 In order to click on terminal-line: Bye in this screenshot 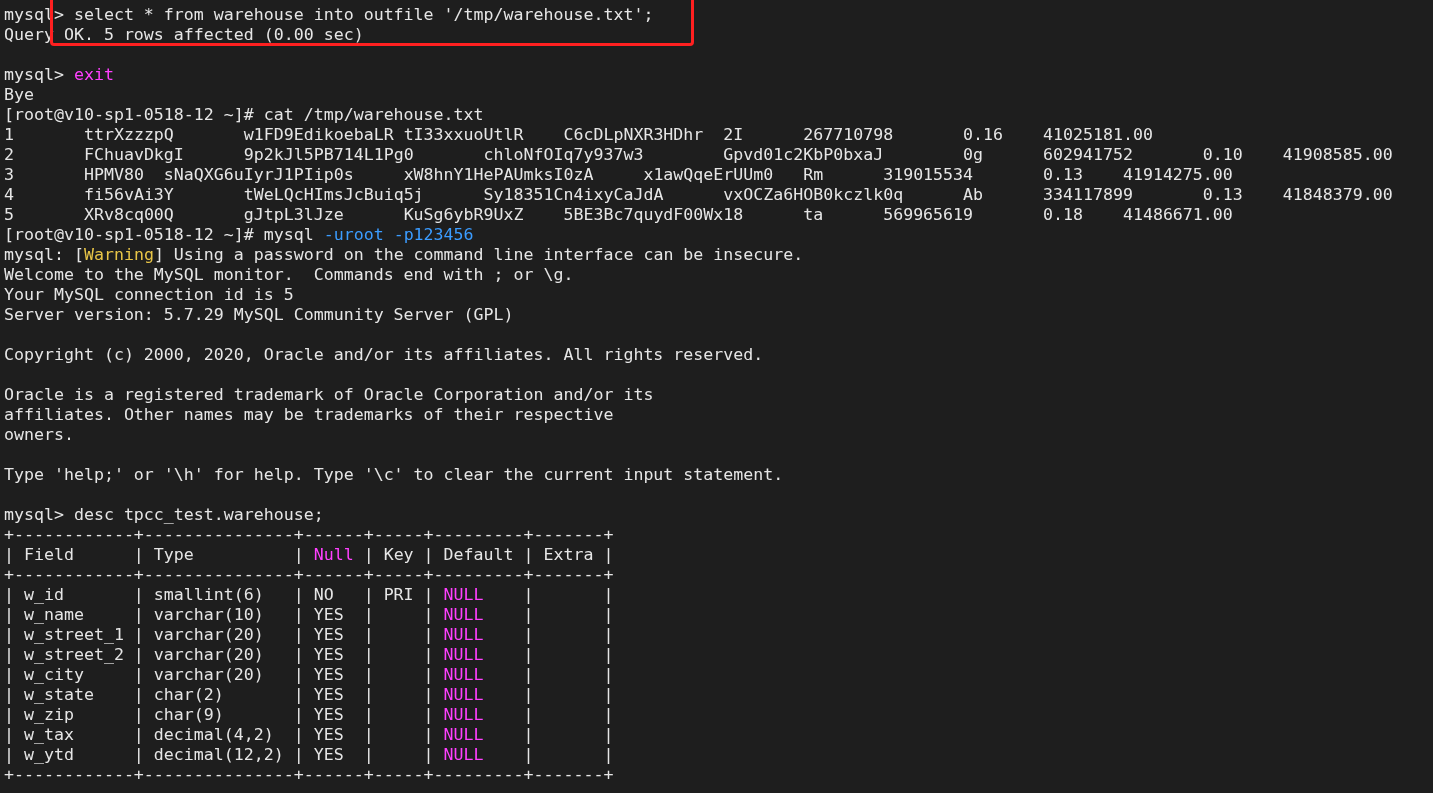, I will do `click(19, 95)`.